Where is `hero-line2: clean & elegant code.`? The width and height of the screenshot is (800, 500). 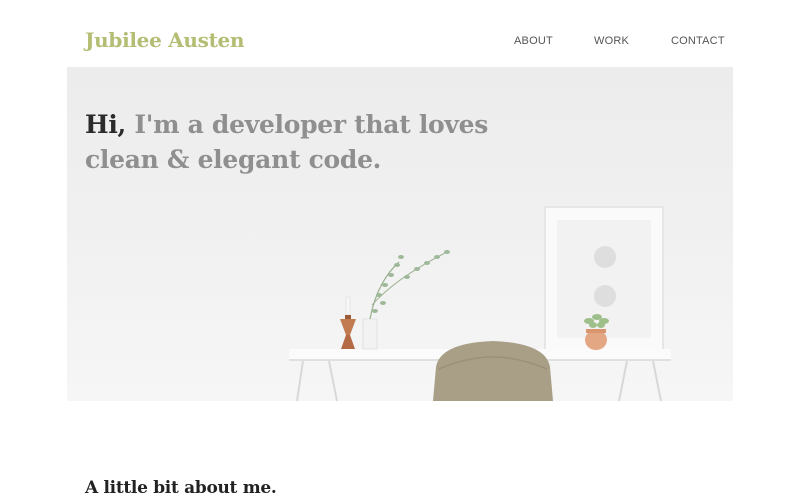
hero-line2: clean & elegant code. is located at coordinates (233, 159).